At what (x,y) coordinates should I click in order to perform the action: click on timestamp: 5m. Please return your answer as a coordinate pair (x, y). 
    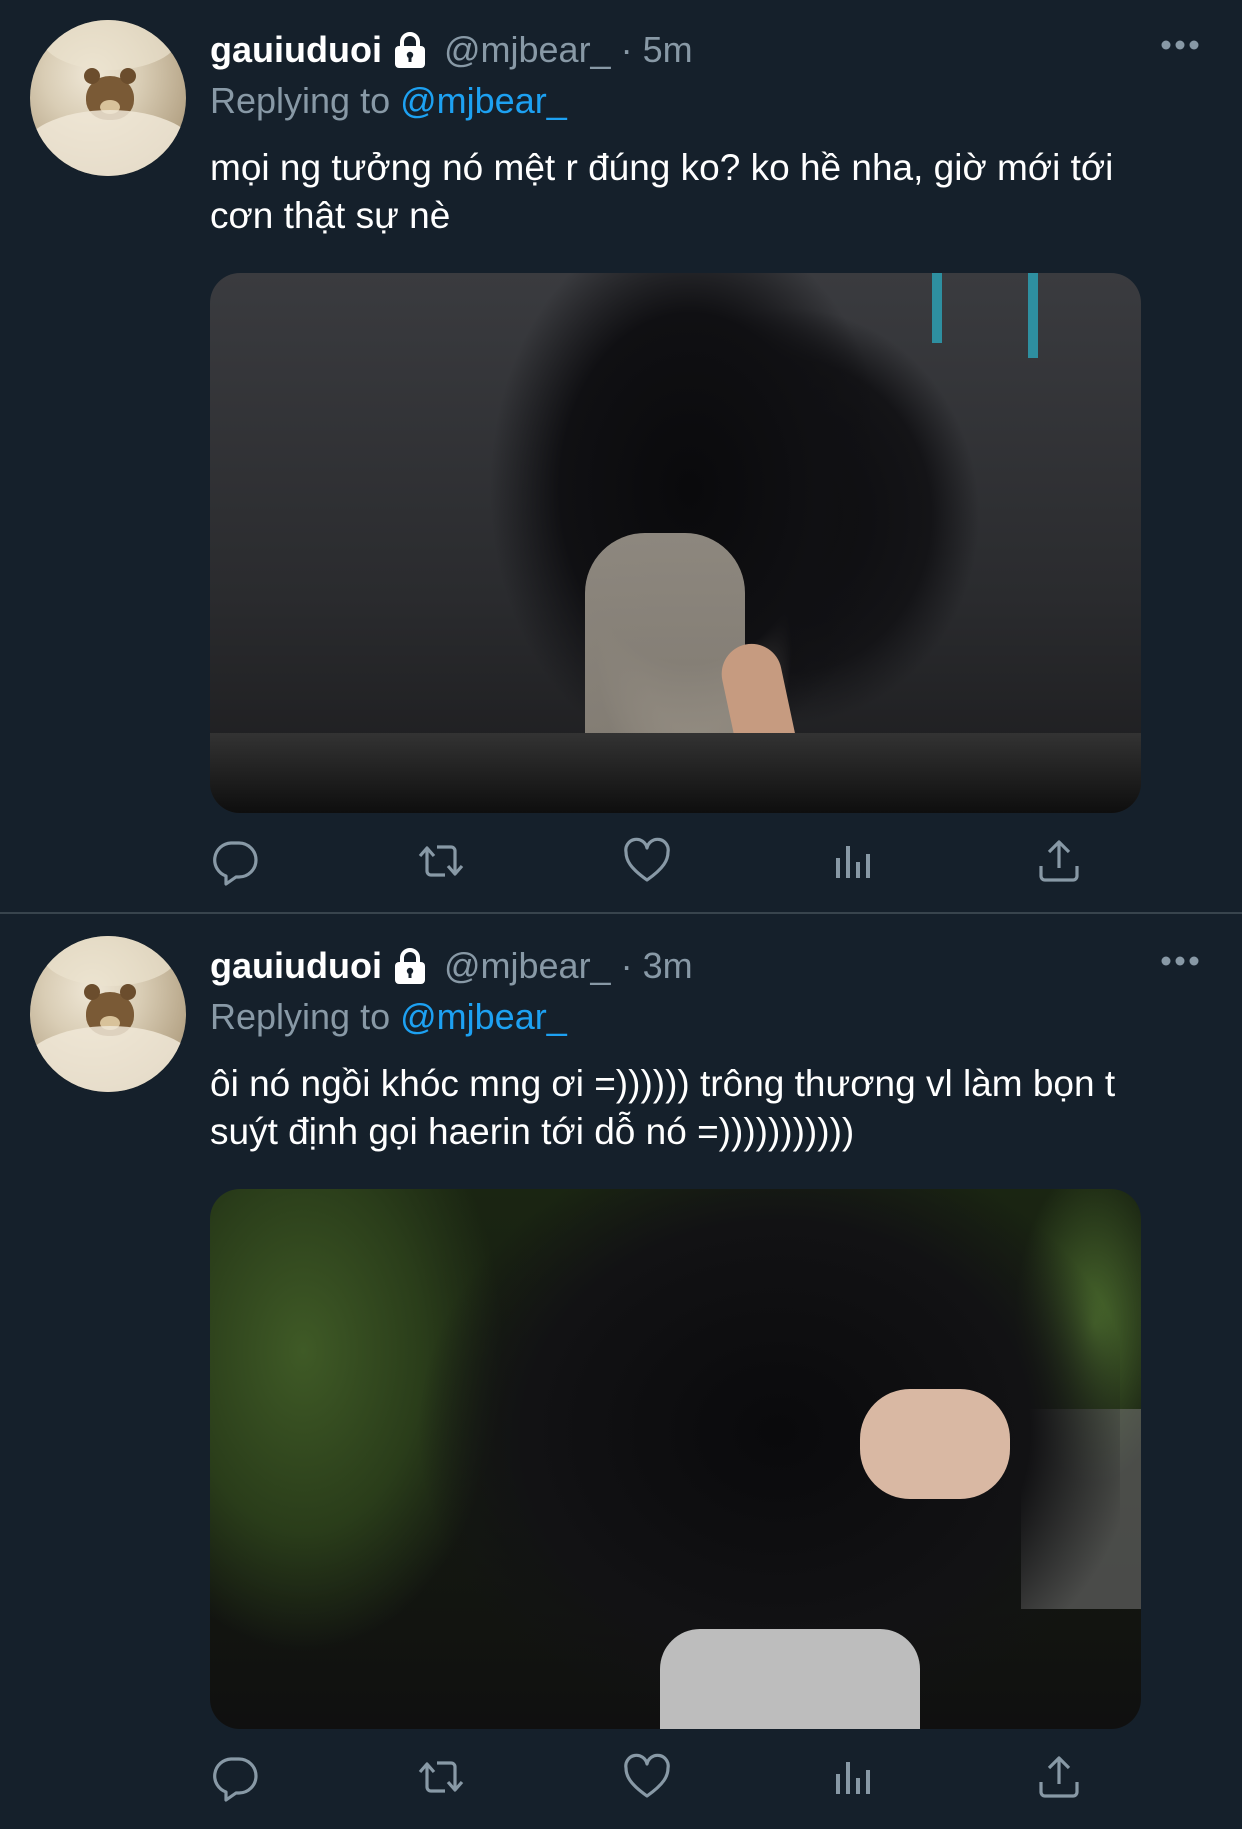
    Looking at the image, I should click on (668, 50).